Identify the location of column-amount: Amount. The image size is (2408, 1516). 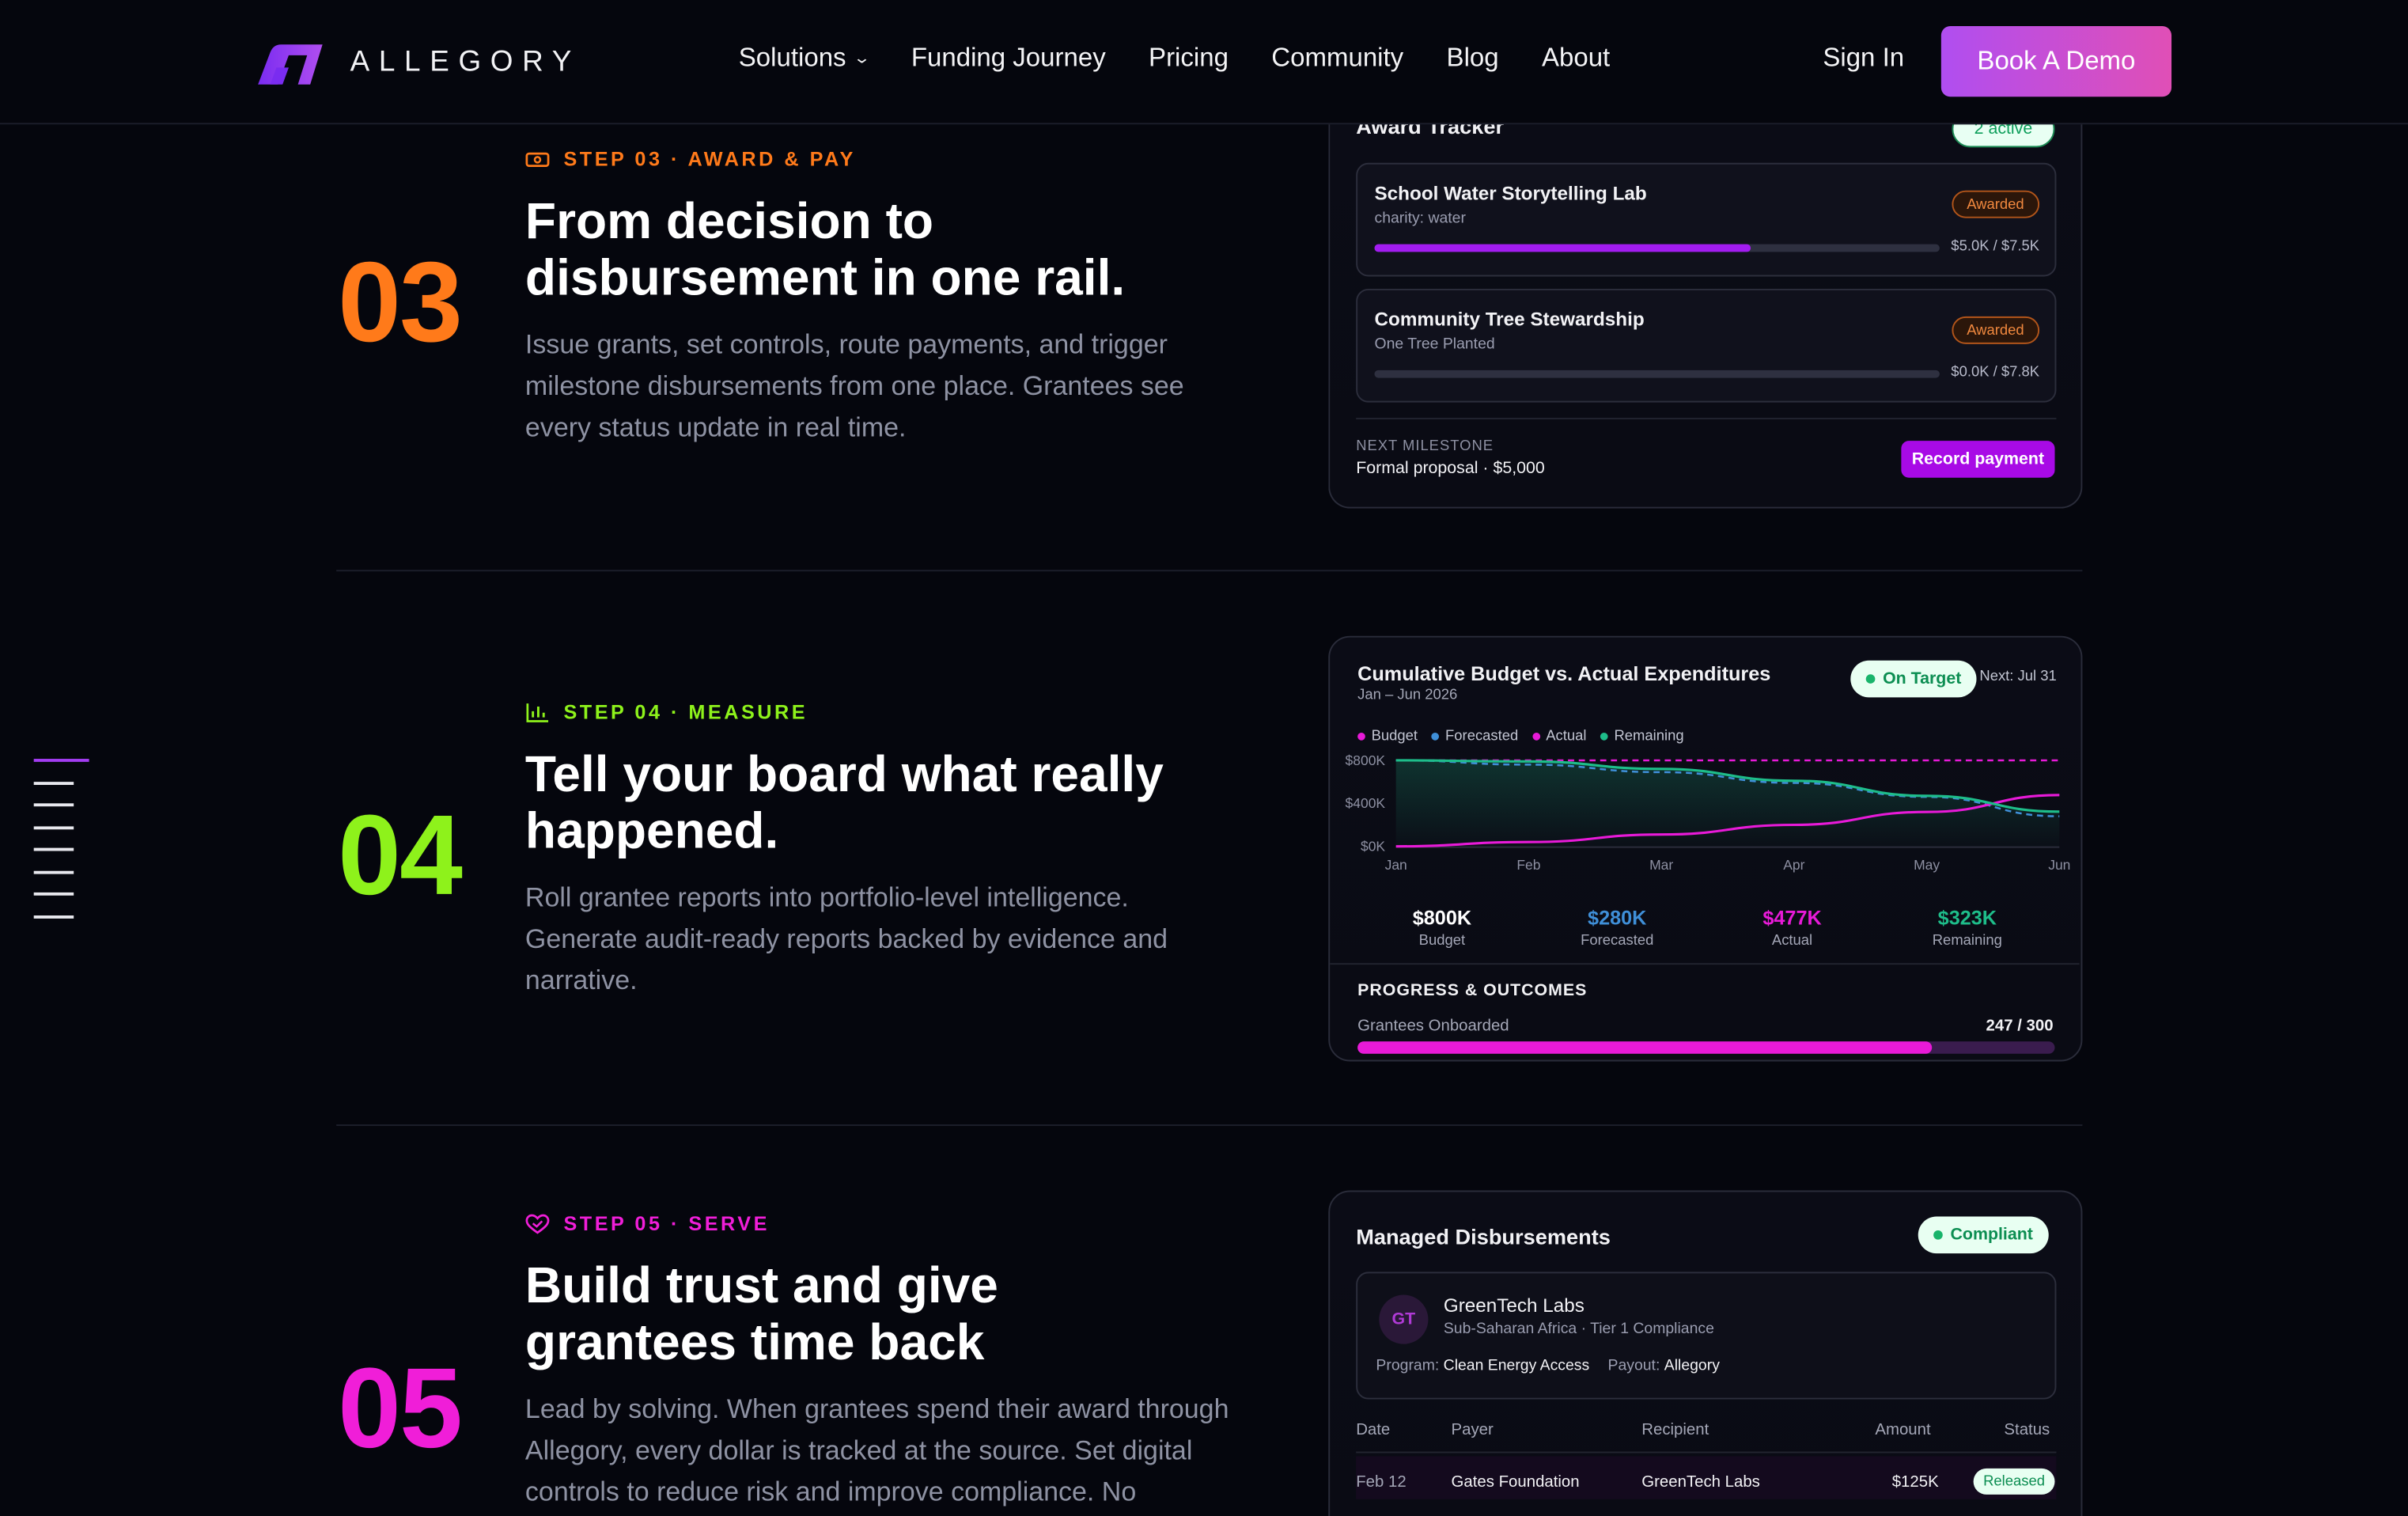
(1903, 1430).